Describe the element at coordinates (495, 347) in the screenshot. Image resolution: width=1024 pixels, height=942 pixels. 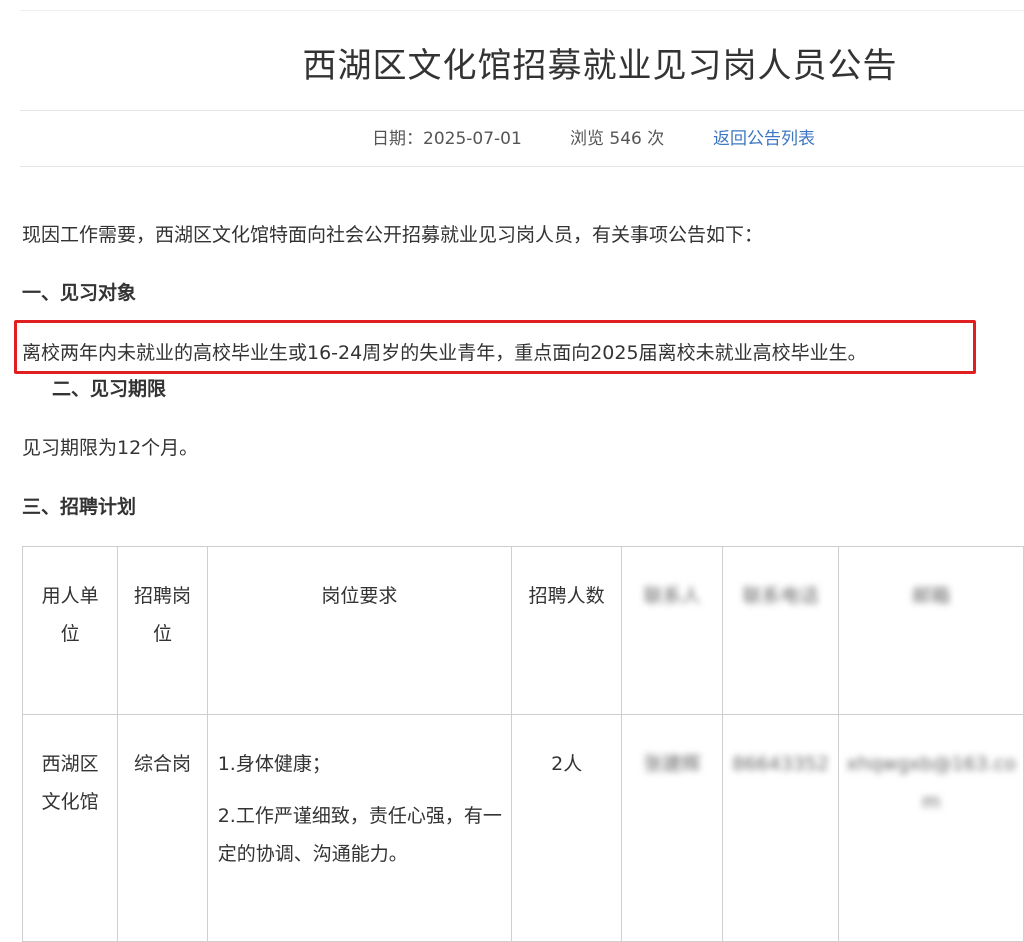
I see `highlight-annotation-box` at that location.